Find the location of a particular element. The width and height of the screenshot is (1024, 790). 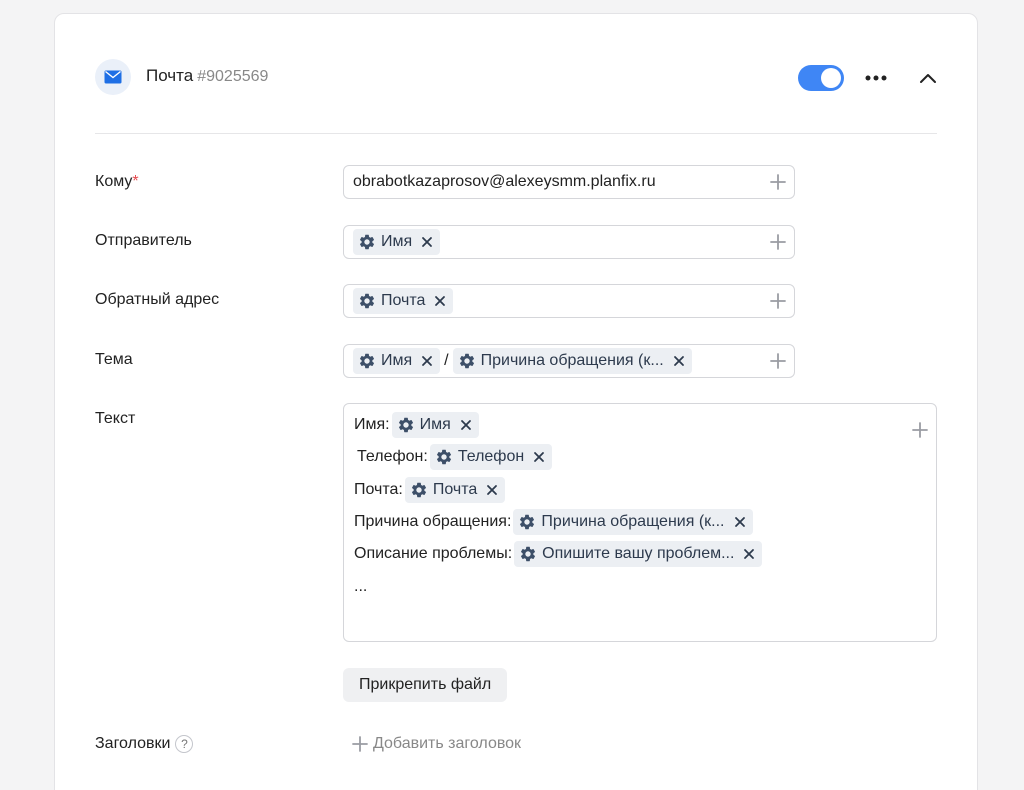

chevron-up-icon is located at coordinates (928, 78).